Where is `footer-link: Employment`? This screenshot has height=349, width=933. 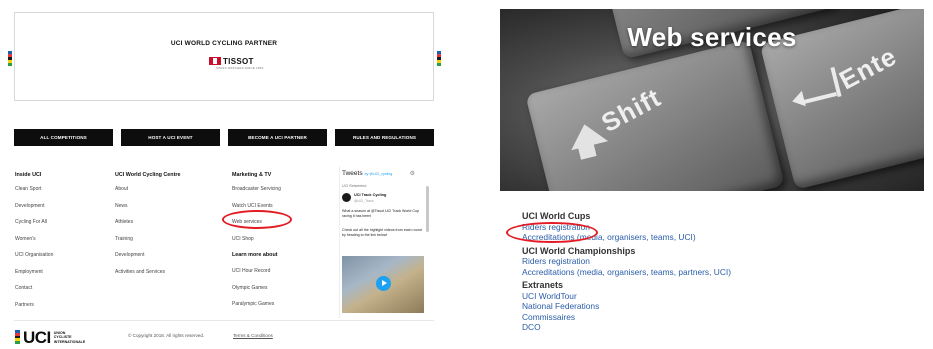
footer-link: Employment is located at coordinates (65, 277).